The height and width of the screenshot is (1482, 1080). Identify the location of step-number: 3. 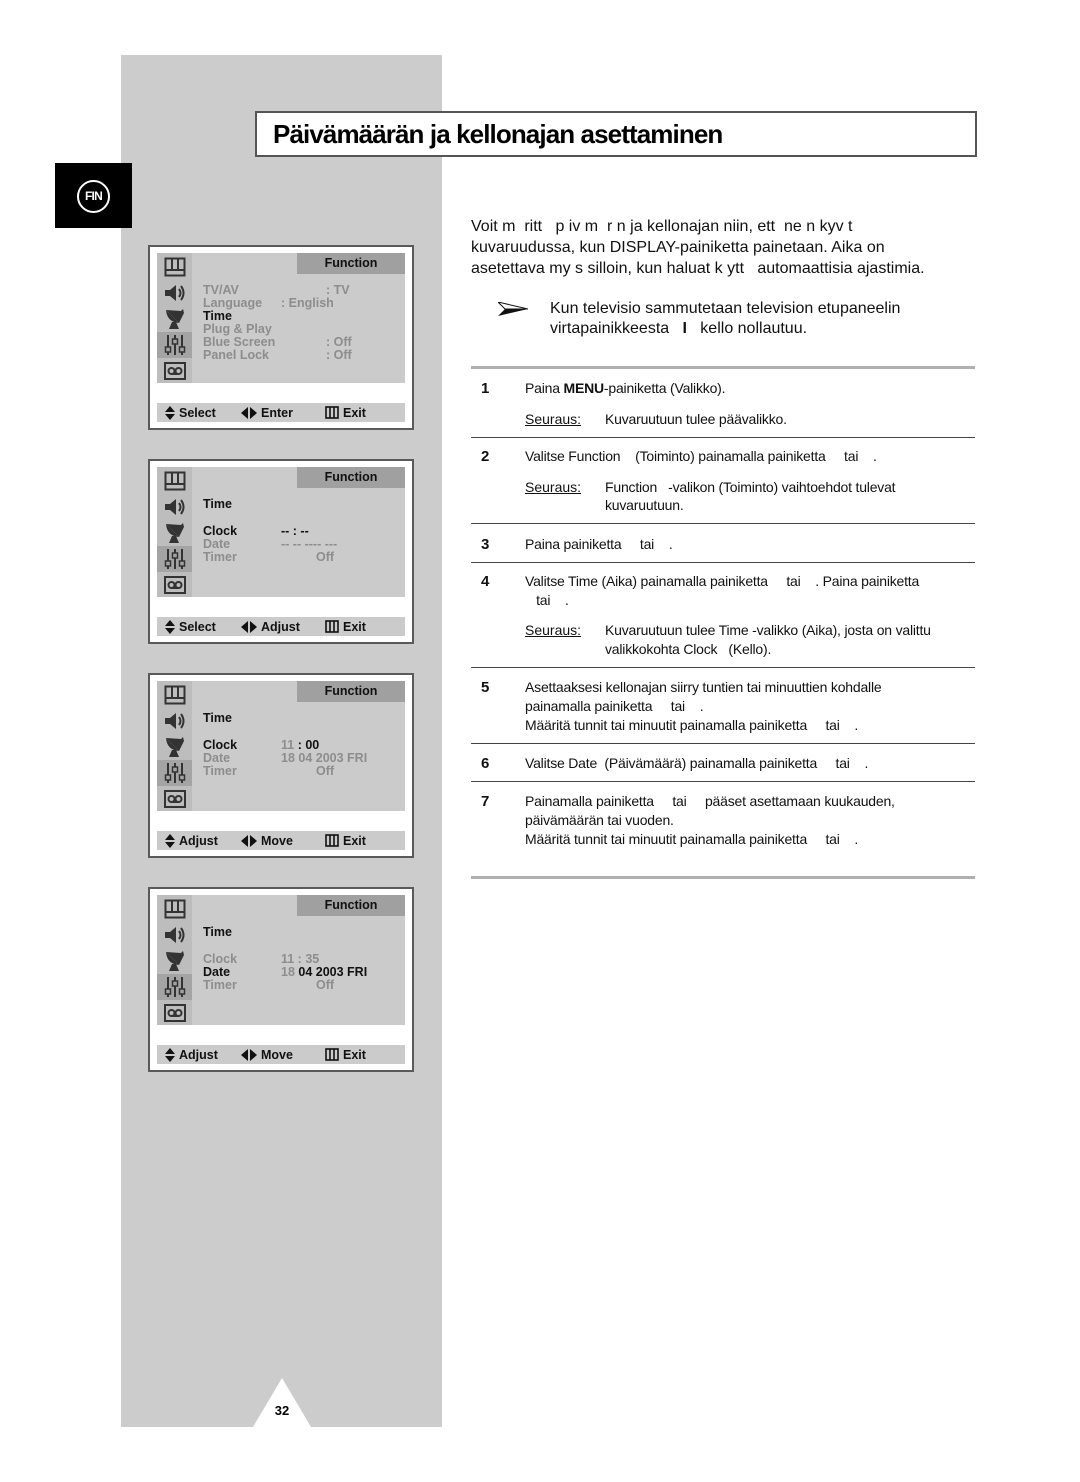
(485, 544).